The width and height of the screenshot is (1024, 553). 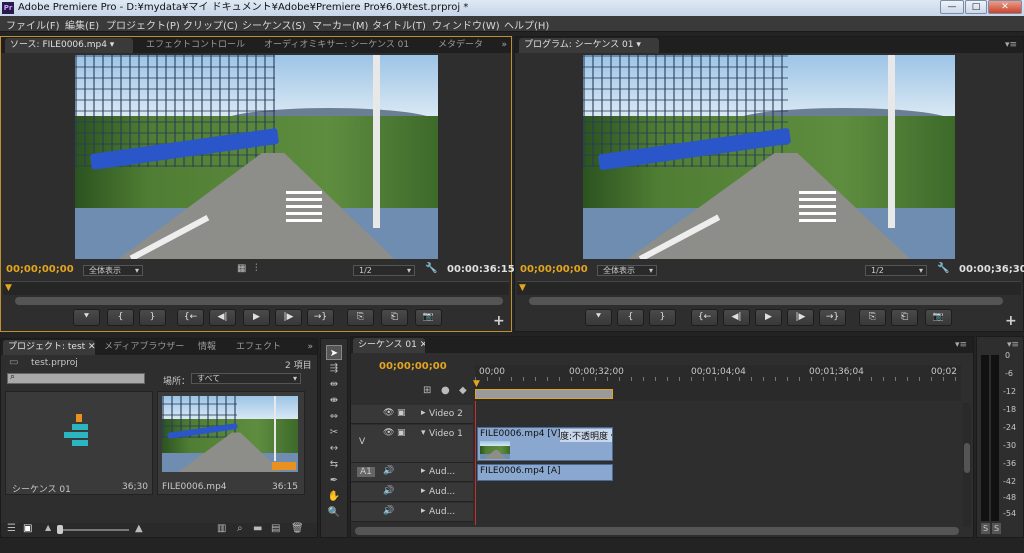 What do you see at coordinates (334, 384) in the screenshot?
I see `ripple-edit-tool-icon: ⇹` at bounding box center [334, 384].